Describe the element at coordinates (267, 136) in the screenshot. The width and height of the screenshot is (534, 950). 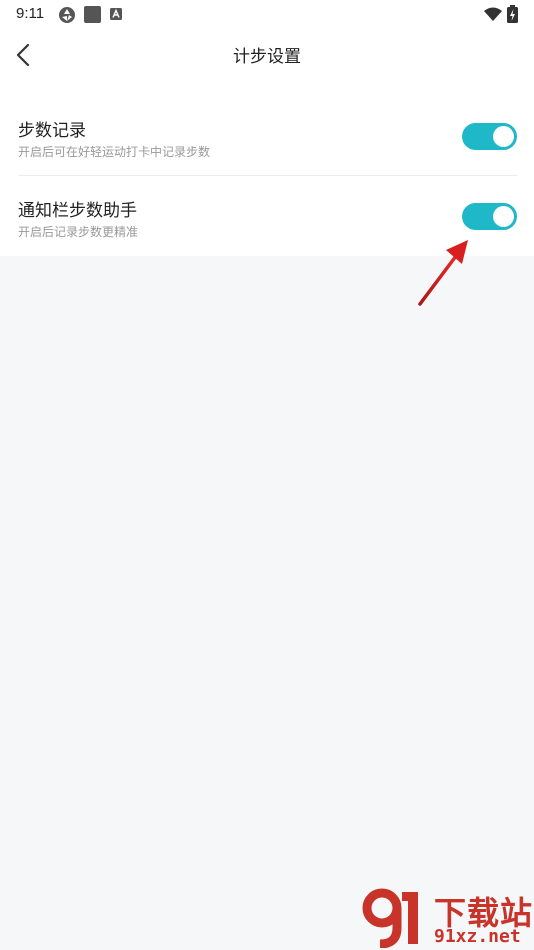
I see `setting-row-step-record: 步数记录 开启后可在好轻运动打卡中记录步数` at that location.